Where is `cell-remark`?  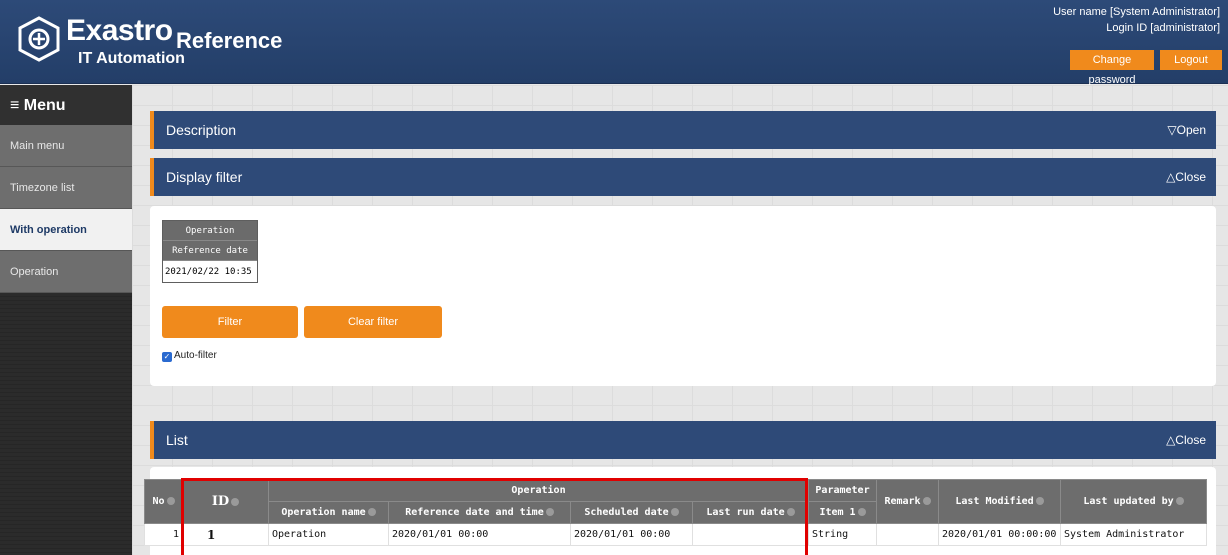
cell-remark is located at coordinates (907, 534).